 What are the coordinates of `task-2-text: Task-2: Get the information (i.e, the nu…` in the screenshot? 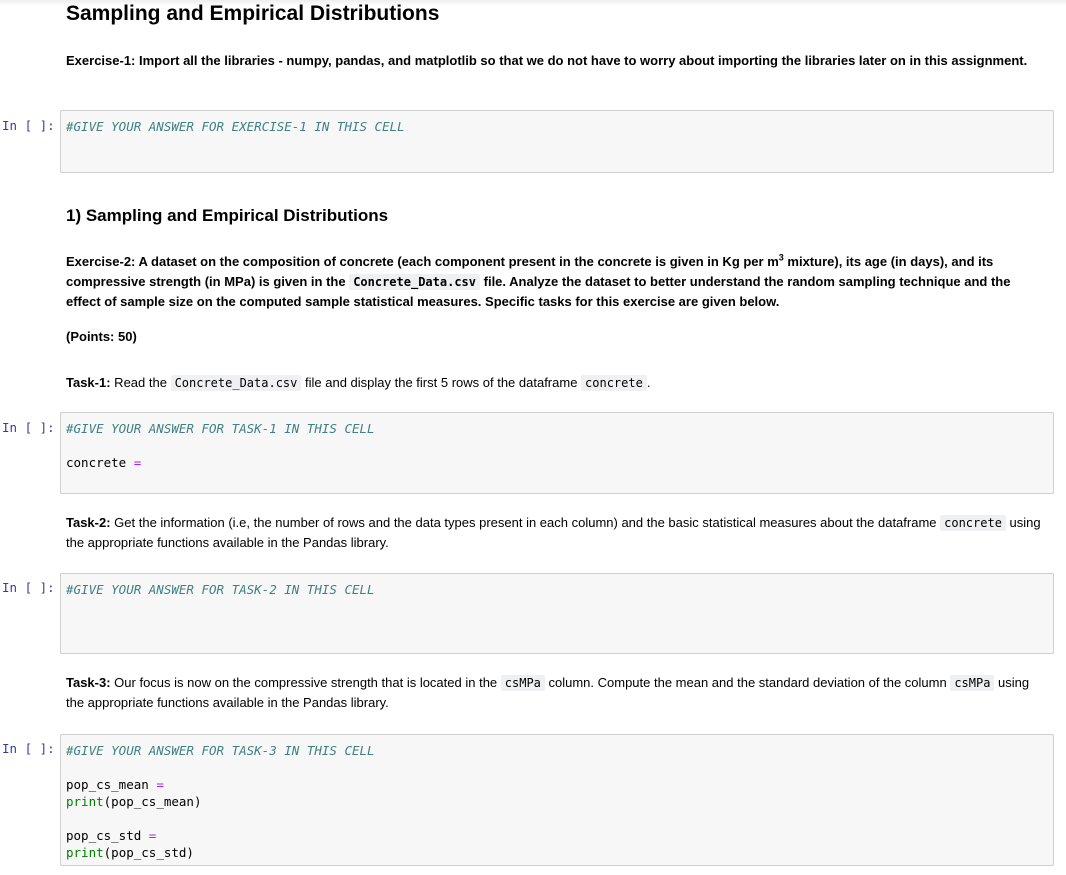 It's located at (556, 533).